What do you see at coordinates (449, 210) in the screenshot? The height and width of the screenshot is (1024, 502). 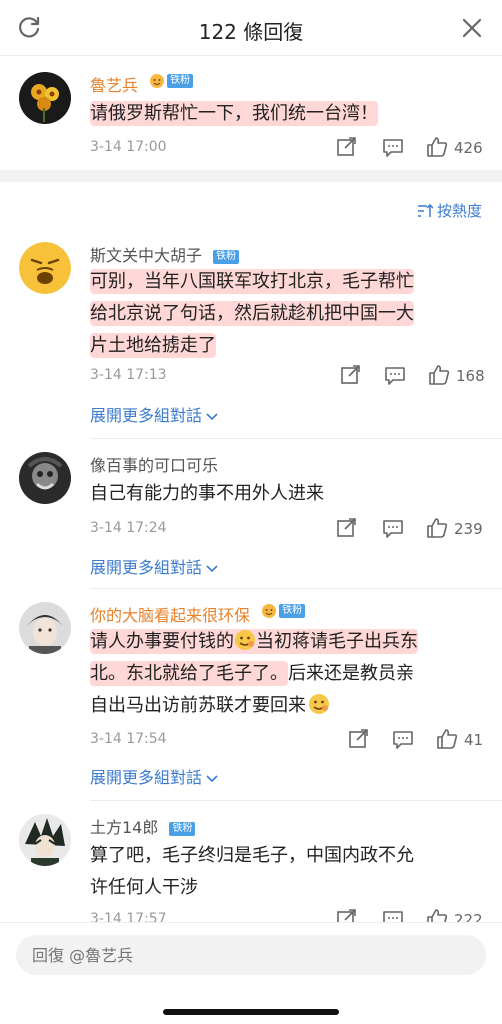 I see `sort-button: 按熱度` at bounding box center [449, 210].